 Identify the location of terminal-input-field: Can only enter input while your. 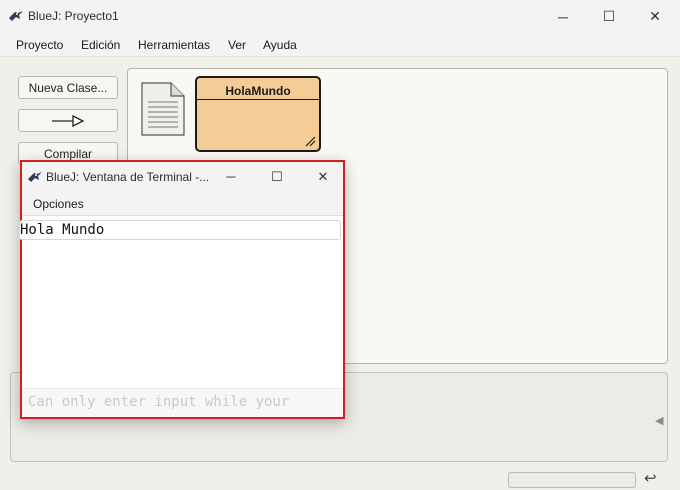
(182, 402).